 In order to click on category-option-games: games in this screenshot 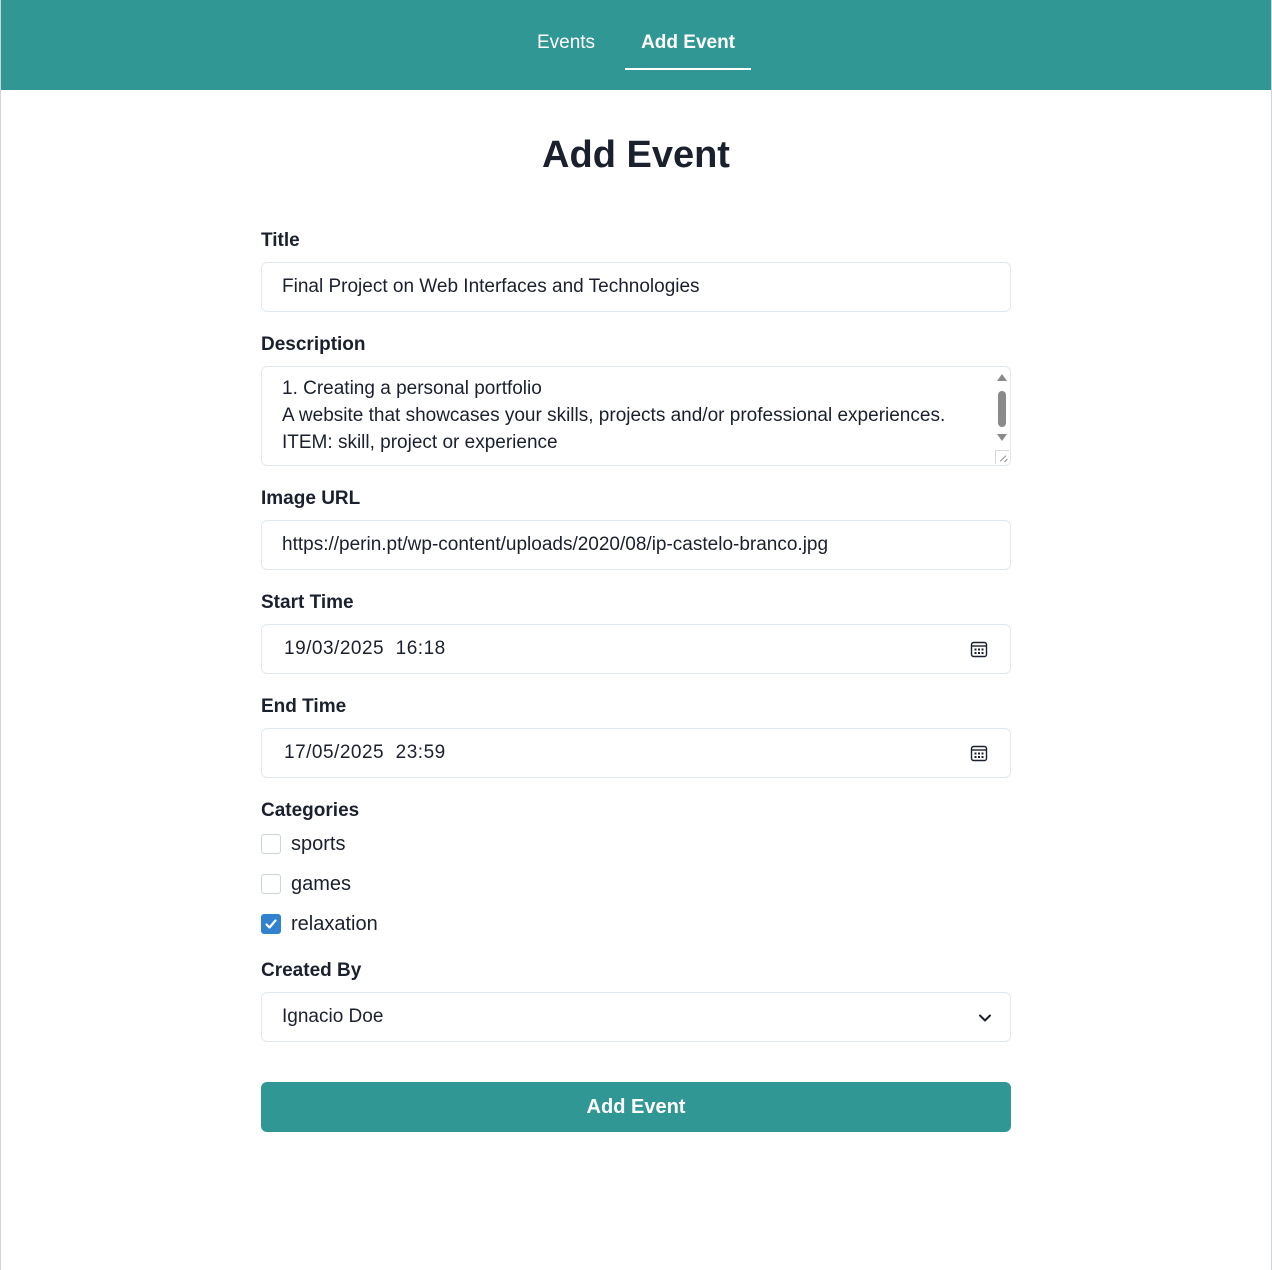, I will do `click(636, 884)`.